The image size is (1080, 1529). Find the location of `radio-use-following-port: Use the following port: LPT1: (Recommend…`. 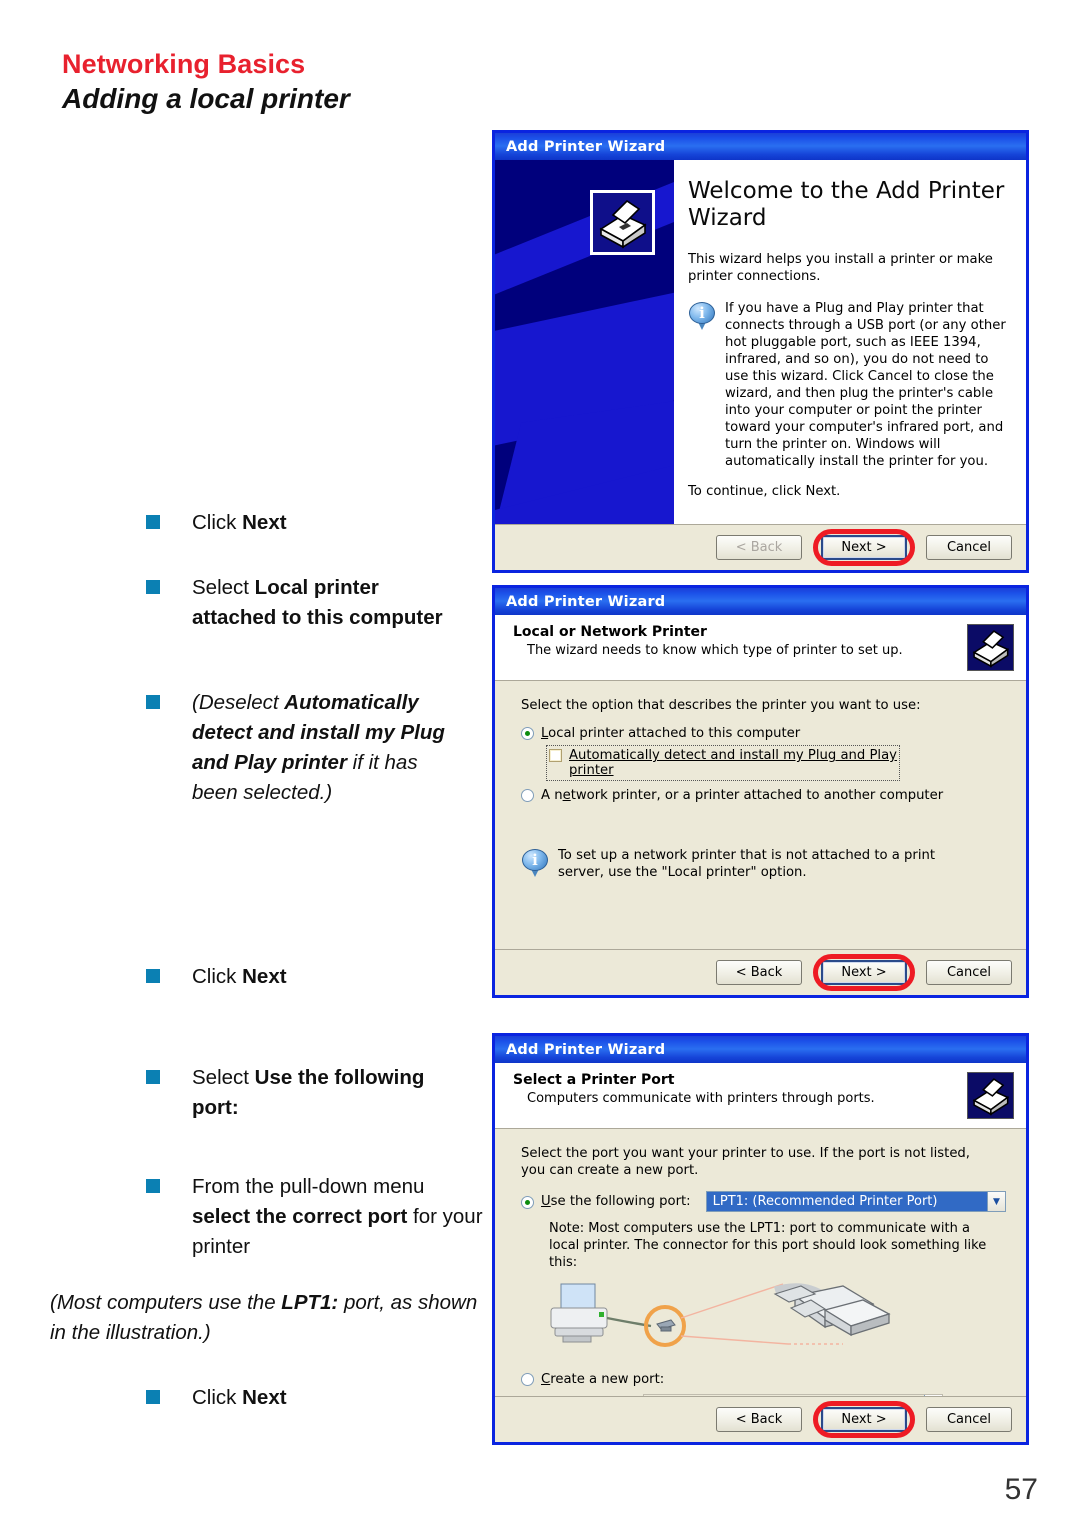

radio-use-following-port: Use the following port: LPT1: (Recommend… is located at coordinates (763, 1202).